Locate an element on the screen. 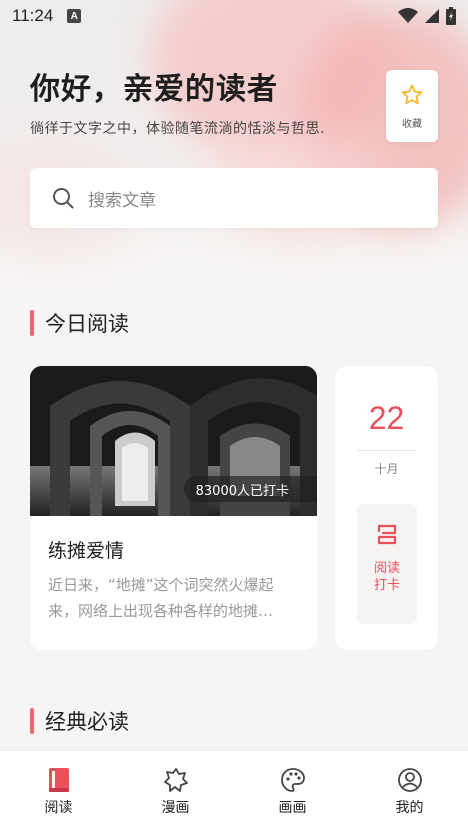  notification-icon: A is located at coordinates (74, 16).